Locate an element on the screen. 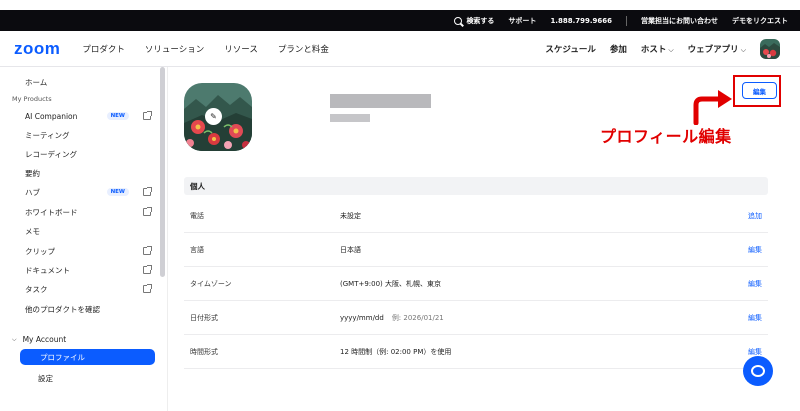 The height and width of the screenshot is (411, 800). sidebar-item-recordings: レコーディング is located at coordinates (89, 154).